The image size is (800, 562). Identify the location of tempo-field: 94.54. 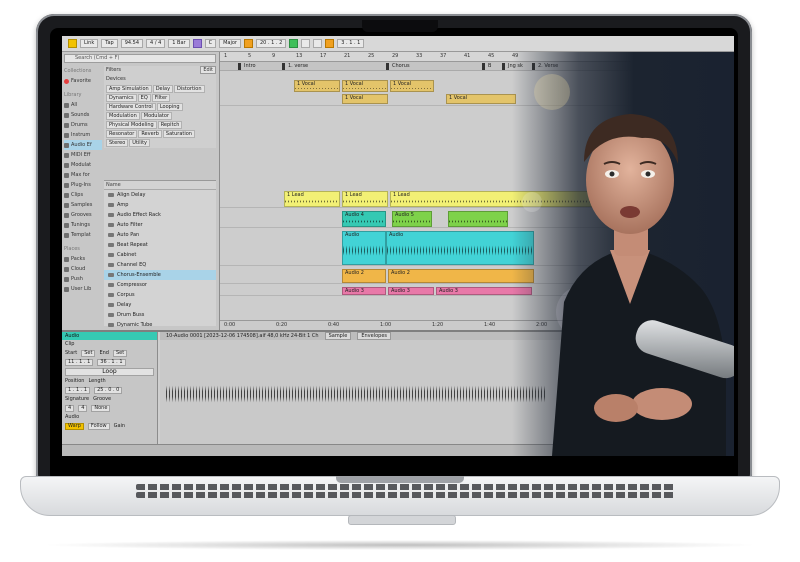
(132, 43).